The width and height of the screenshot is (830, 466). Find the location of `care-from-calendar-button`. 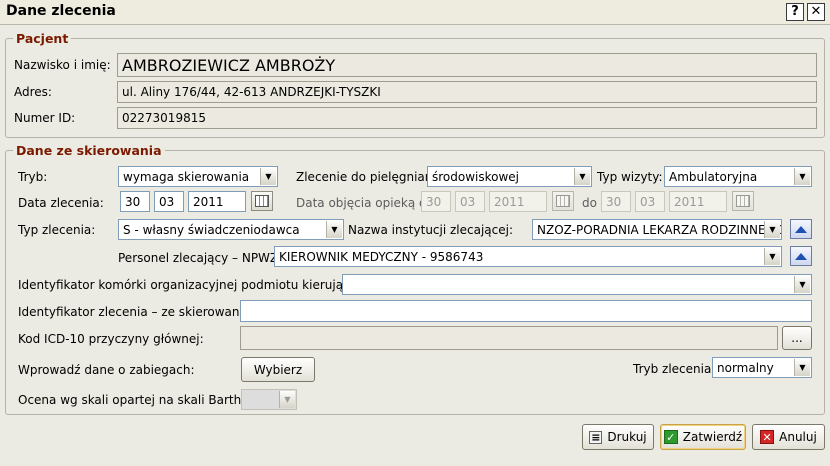

care-from-calendar-button is located at coordinates (563, 201).